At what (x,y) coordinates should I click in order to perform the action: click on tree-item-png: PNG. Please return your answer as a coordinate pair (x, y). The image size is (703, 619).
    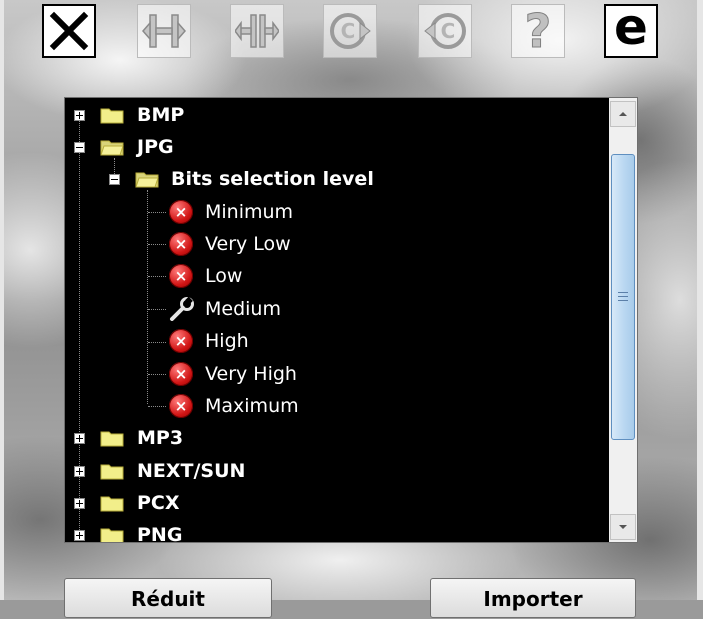
    Looking at the image, I should click on (335, 532).